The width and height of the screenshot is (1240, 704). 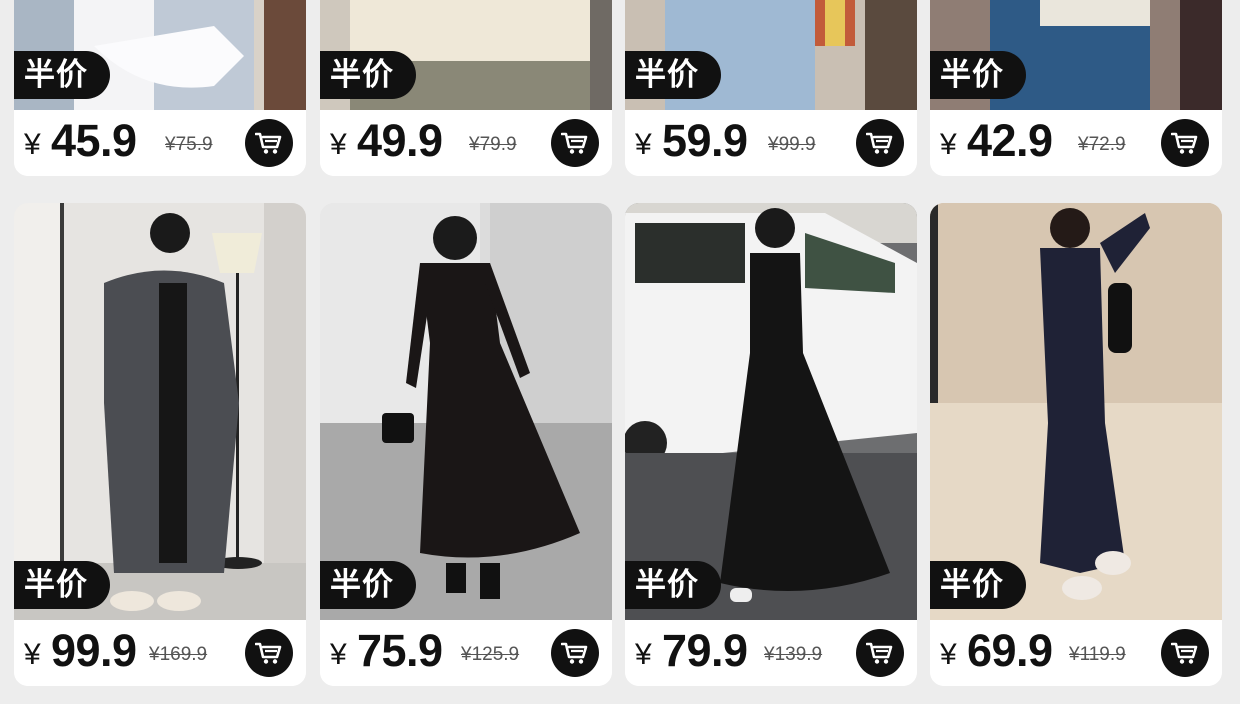 I want to click on sale-price: 49.9, so click(x=400, y=140).